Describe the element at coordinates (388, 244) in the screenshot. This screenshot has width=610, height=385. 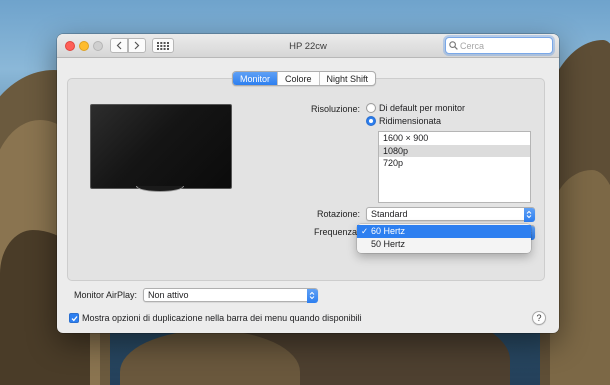
I see `menu-item-label: 50 Hertz` at that location.